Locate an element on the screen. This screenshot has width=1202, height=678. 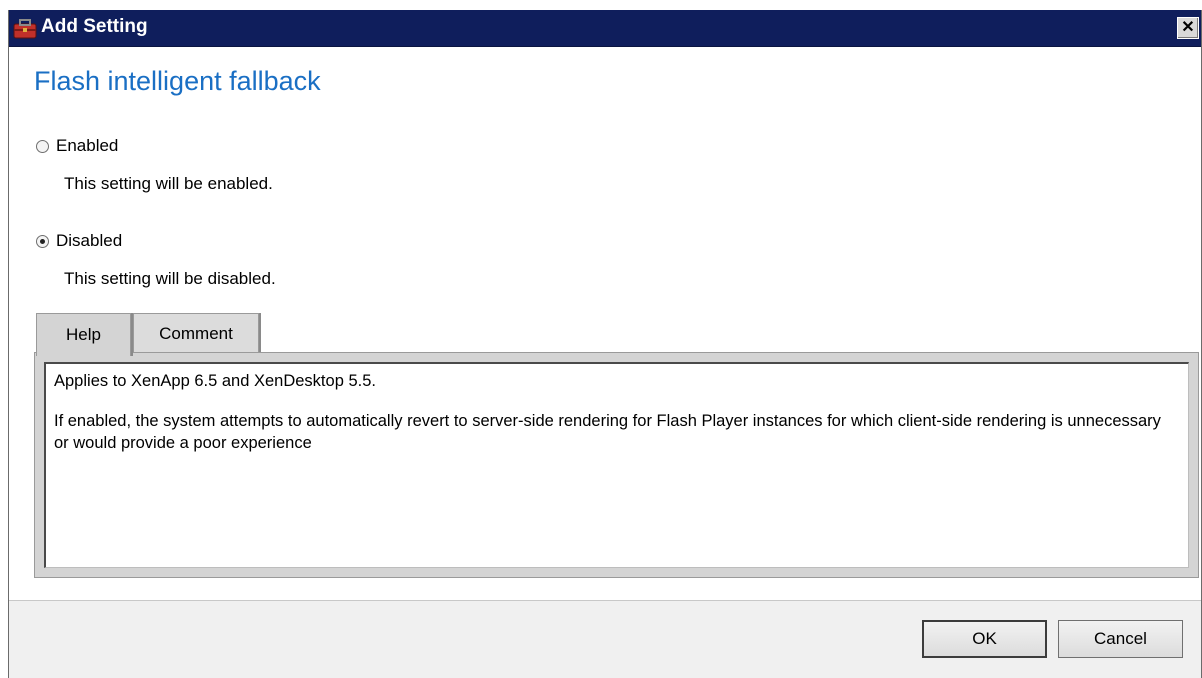
close-button: ✕ is located at coordinates (1188, 28).